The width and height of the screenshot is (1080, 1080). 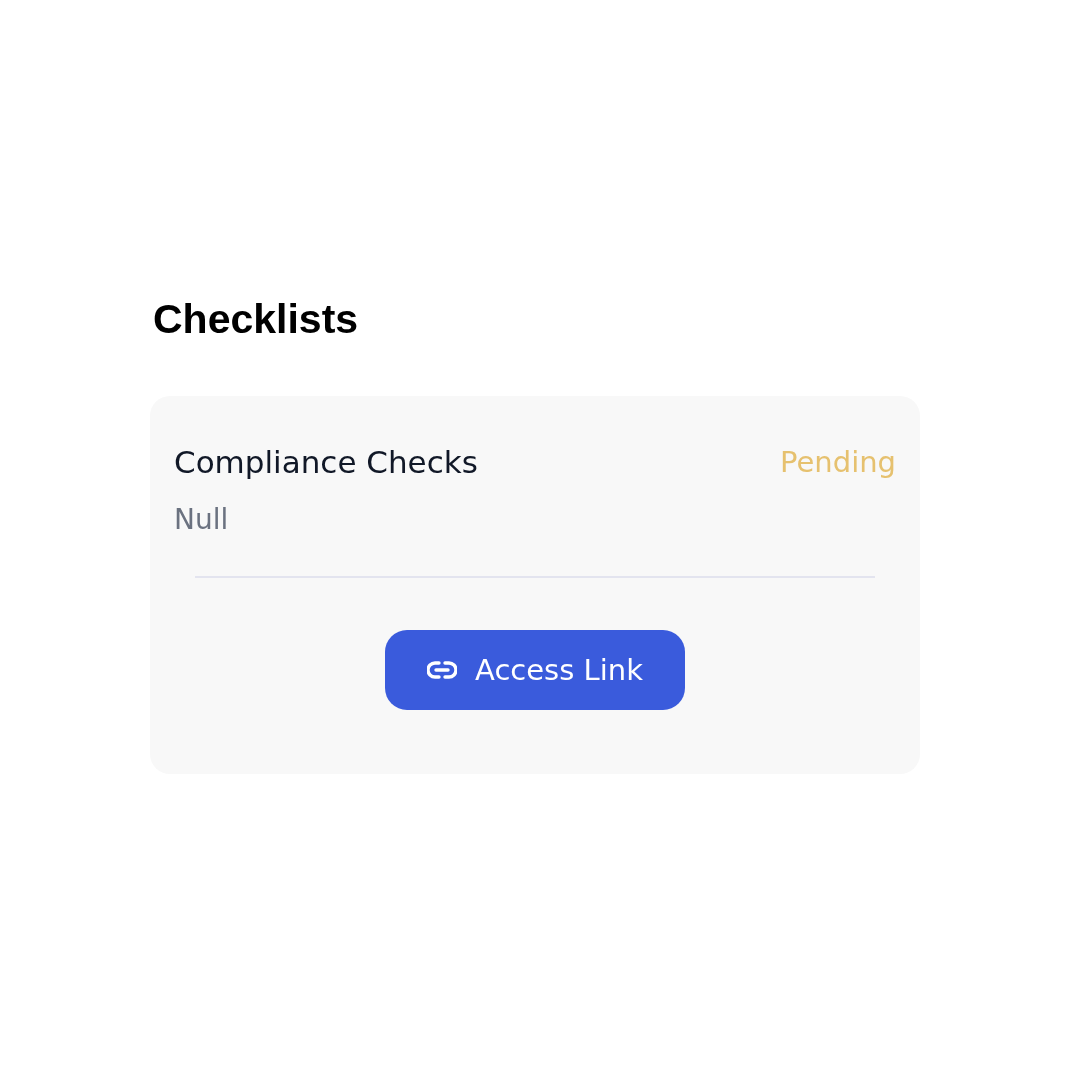 What do you see at coordinates (442, 670) in the screenshot?
I see `link-icon` at bounding box center [442, 670].